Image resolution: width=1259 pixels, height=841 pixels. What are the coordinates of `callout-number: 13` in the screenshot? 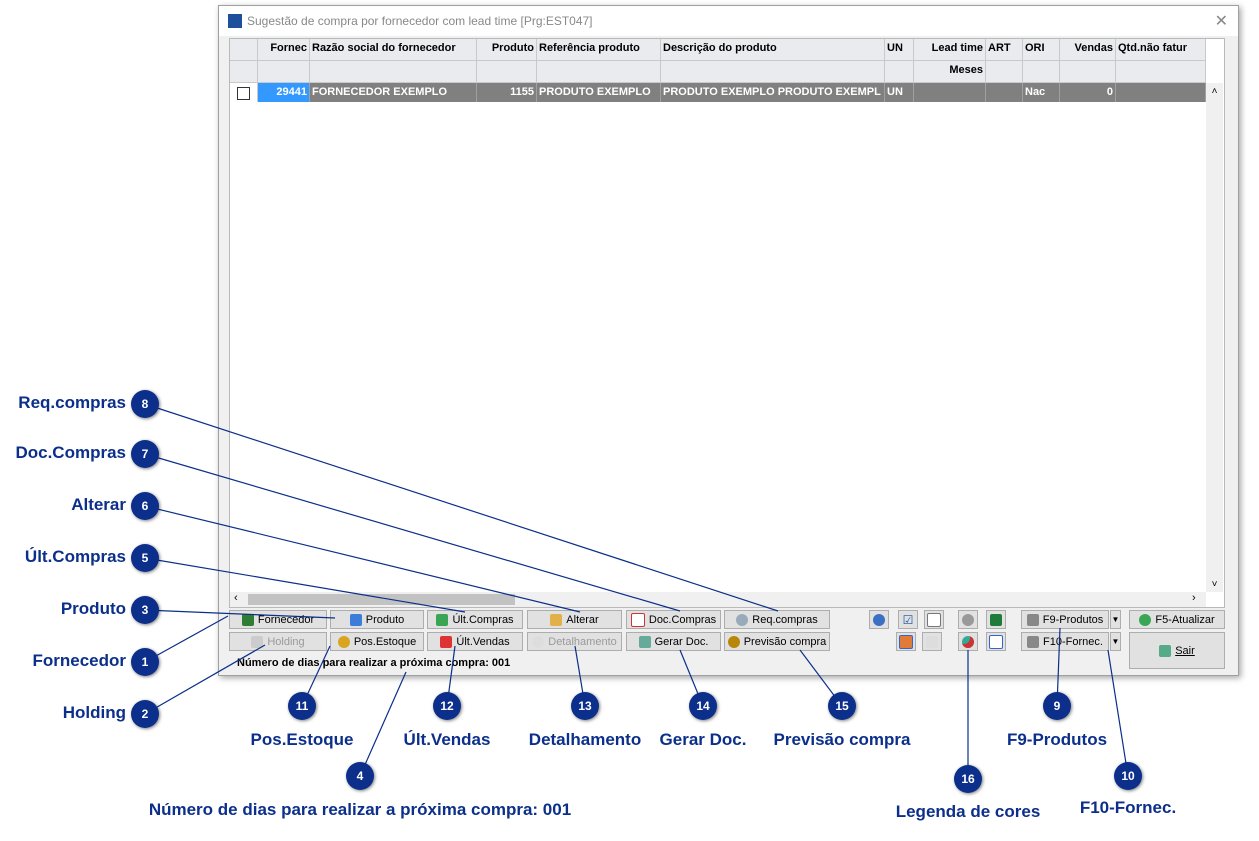 It's located at (585, 706).